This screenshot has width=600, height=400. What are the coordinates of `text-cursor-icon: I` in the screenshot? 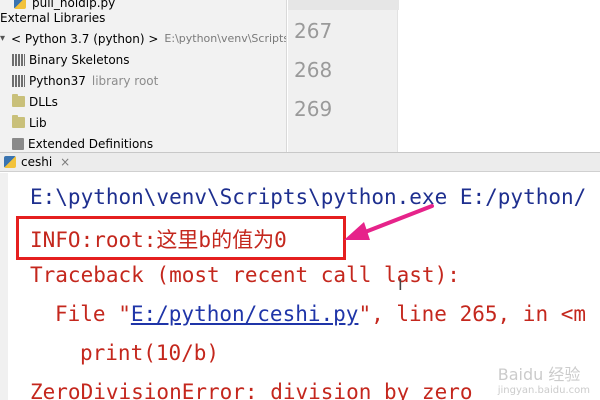 It's located at (400, 284).